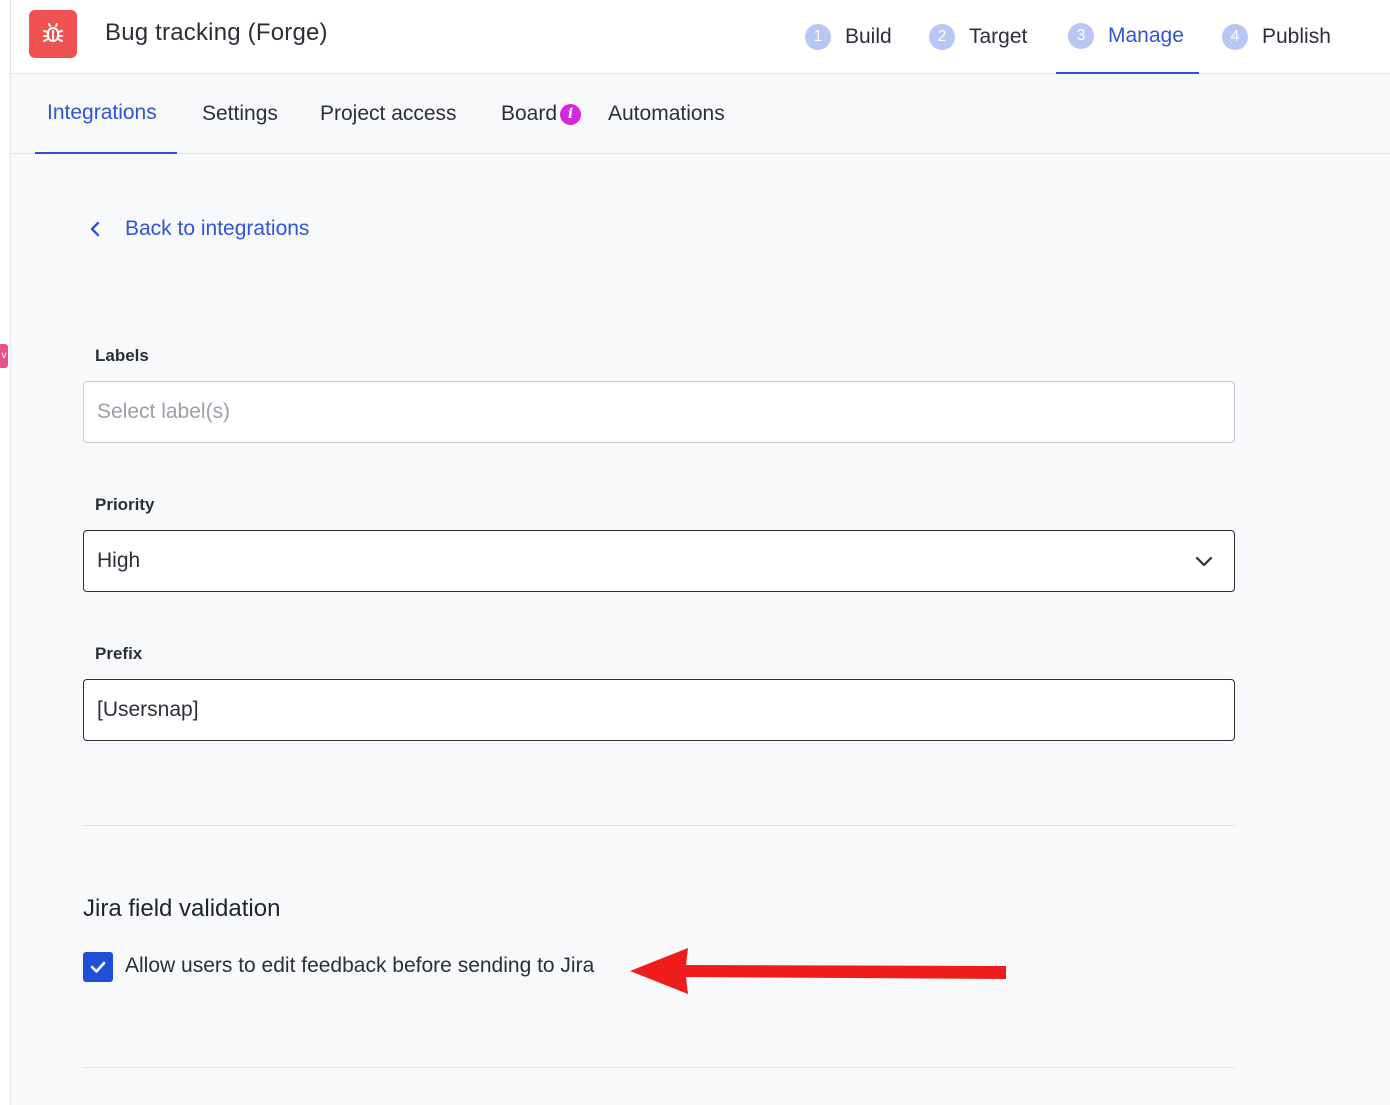 This screenshot has height=1105, width=1390. What do you see at coordinates (53, 34) in the screenshot?
I see `bug-icon` at bounding box center [53, 34].